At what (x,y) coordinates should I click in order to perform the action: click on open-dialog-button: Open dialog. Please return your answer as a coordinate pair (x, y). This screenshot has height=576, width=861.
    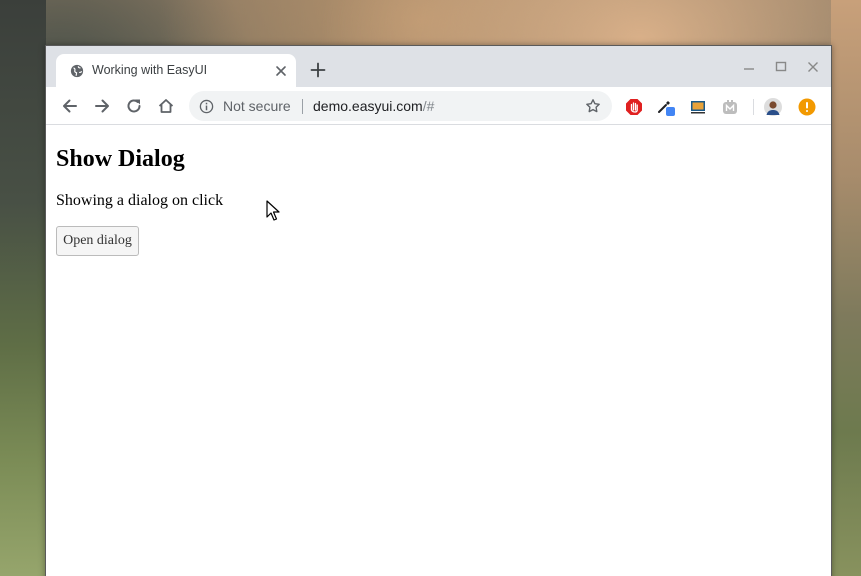
    Looking at the image, I should click on (97, 241).